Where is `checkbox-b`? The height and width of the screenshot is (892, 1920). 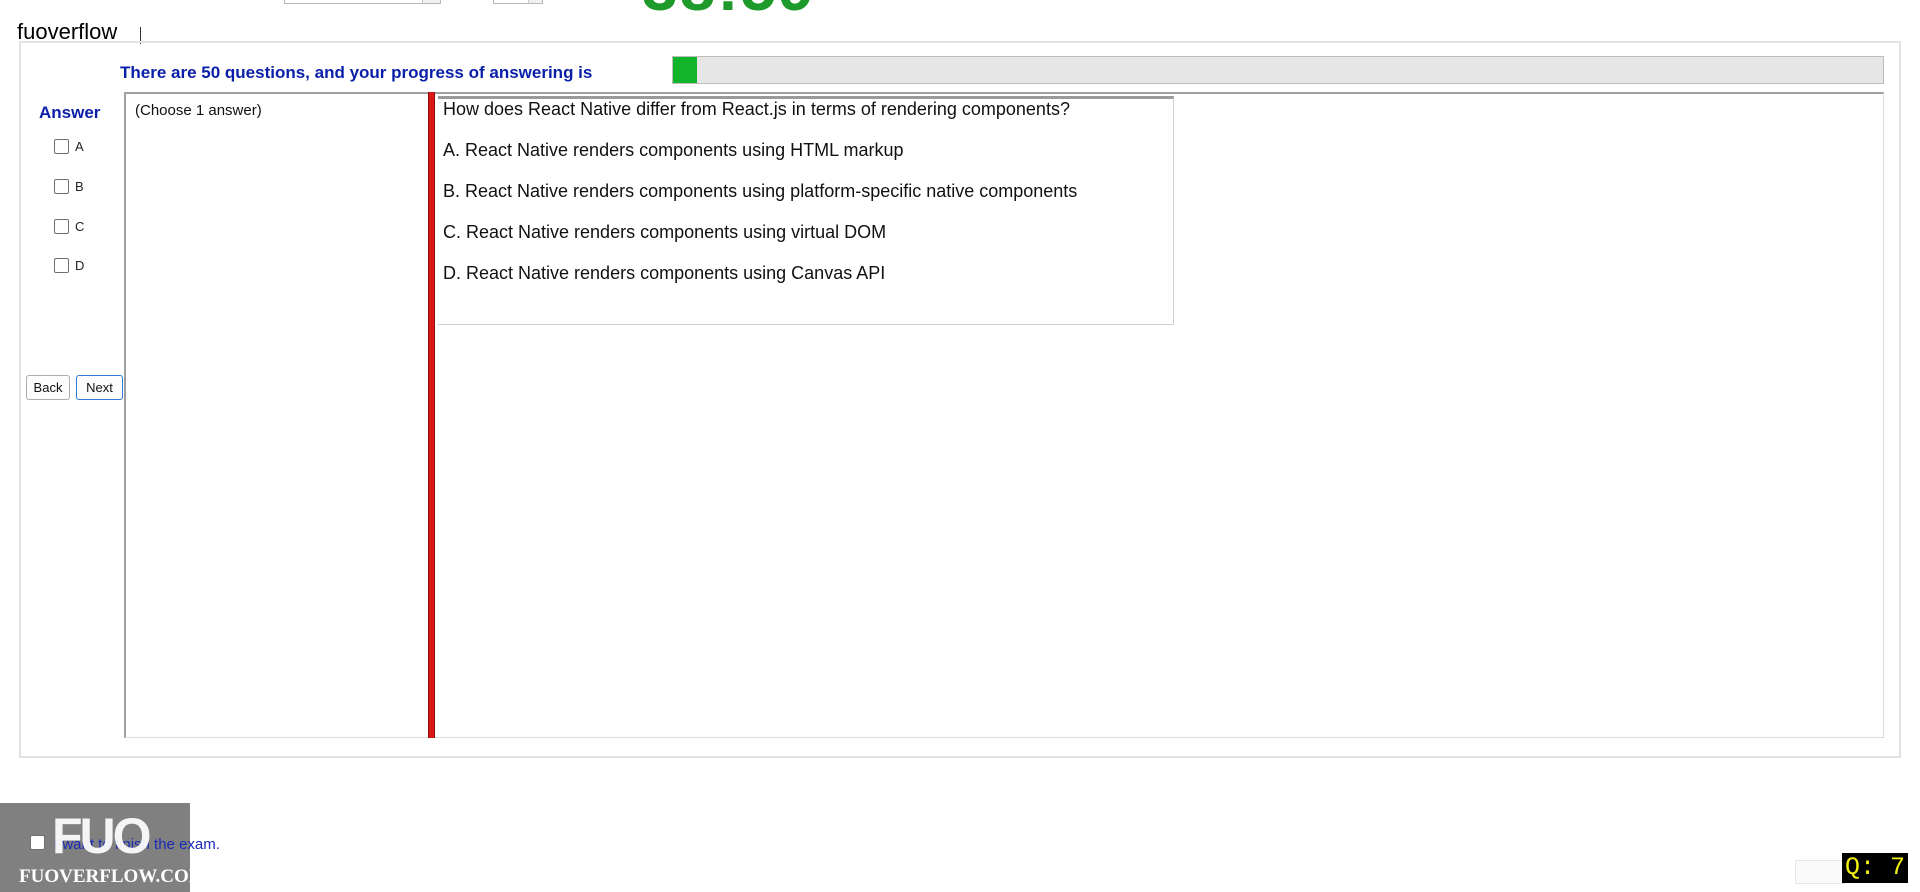
checkbox-b is located at coordinates (61, 186).